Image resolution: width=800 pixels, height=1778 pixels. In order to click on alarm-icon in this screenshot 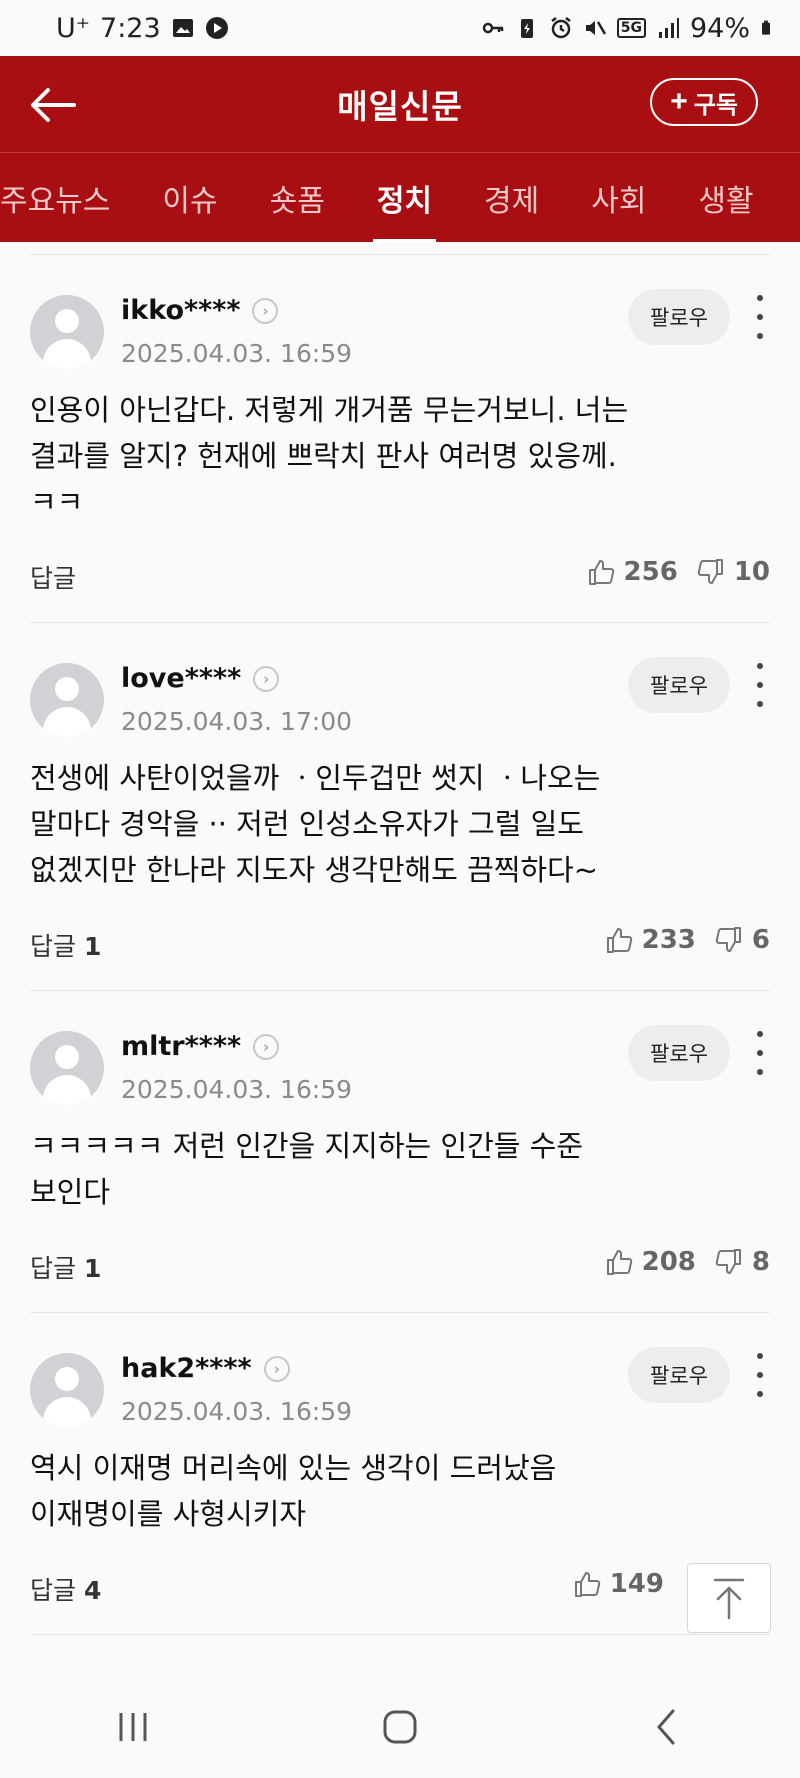, I will do `click(561, 28)`.